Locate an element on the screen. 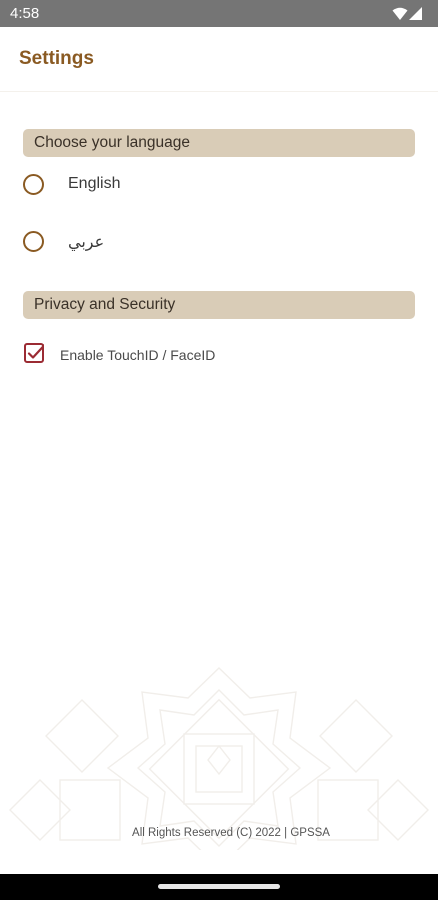  page-title: Settings is located at coordinates (56, 58).